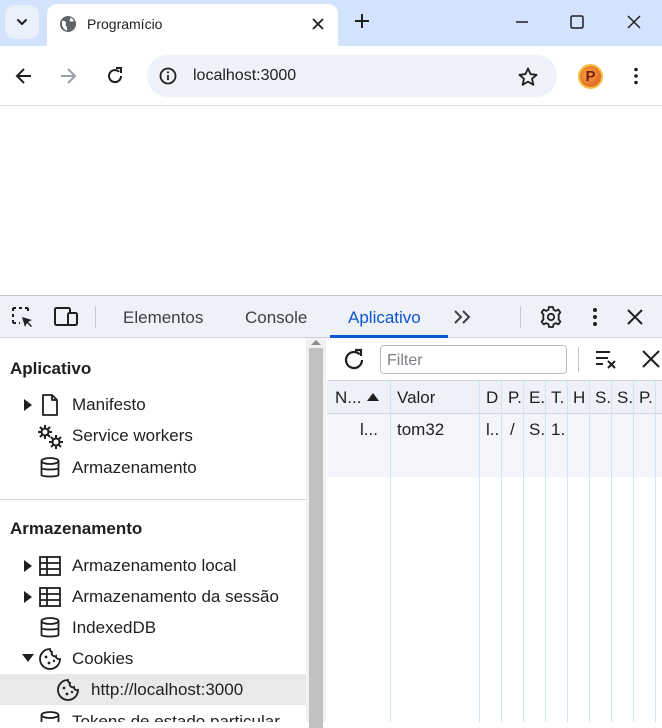 This screenshot has height=728, width=662. I want to click on column-header-value: Valor, so click(416, 398).